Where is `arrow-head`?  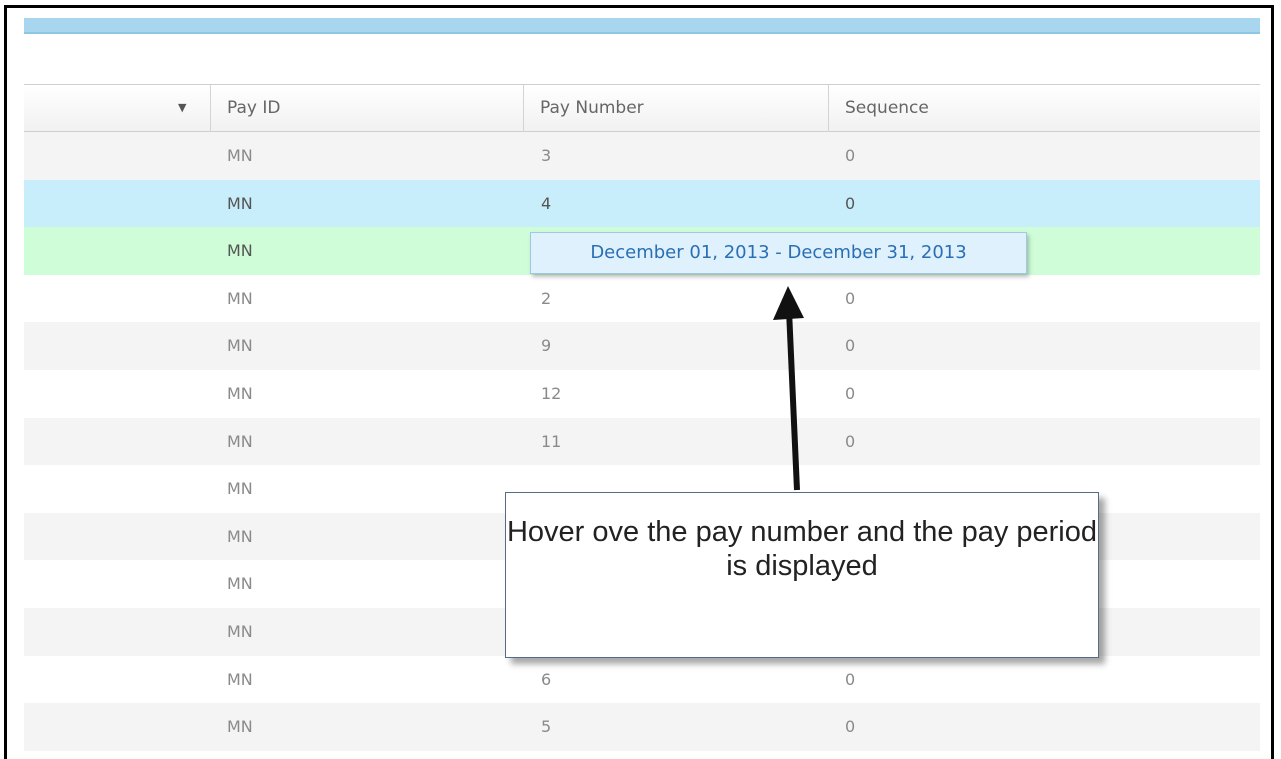 arrow-head is located at coordinates (788, 303).